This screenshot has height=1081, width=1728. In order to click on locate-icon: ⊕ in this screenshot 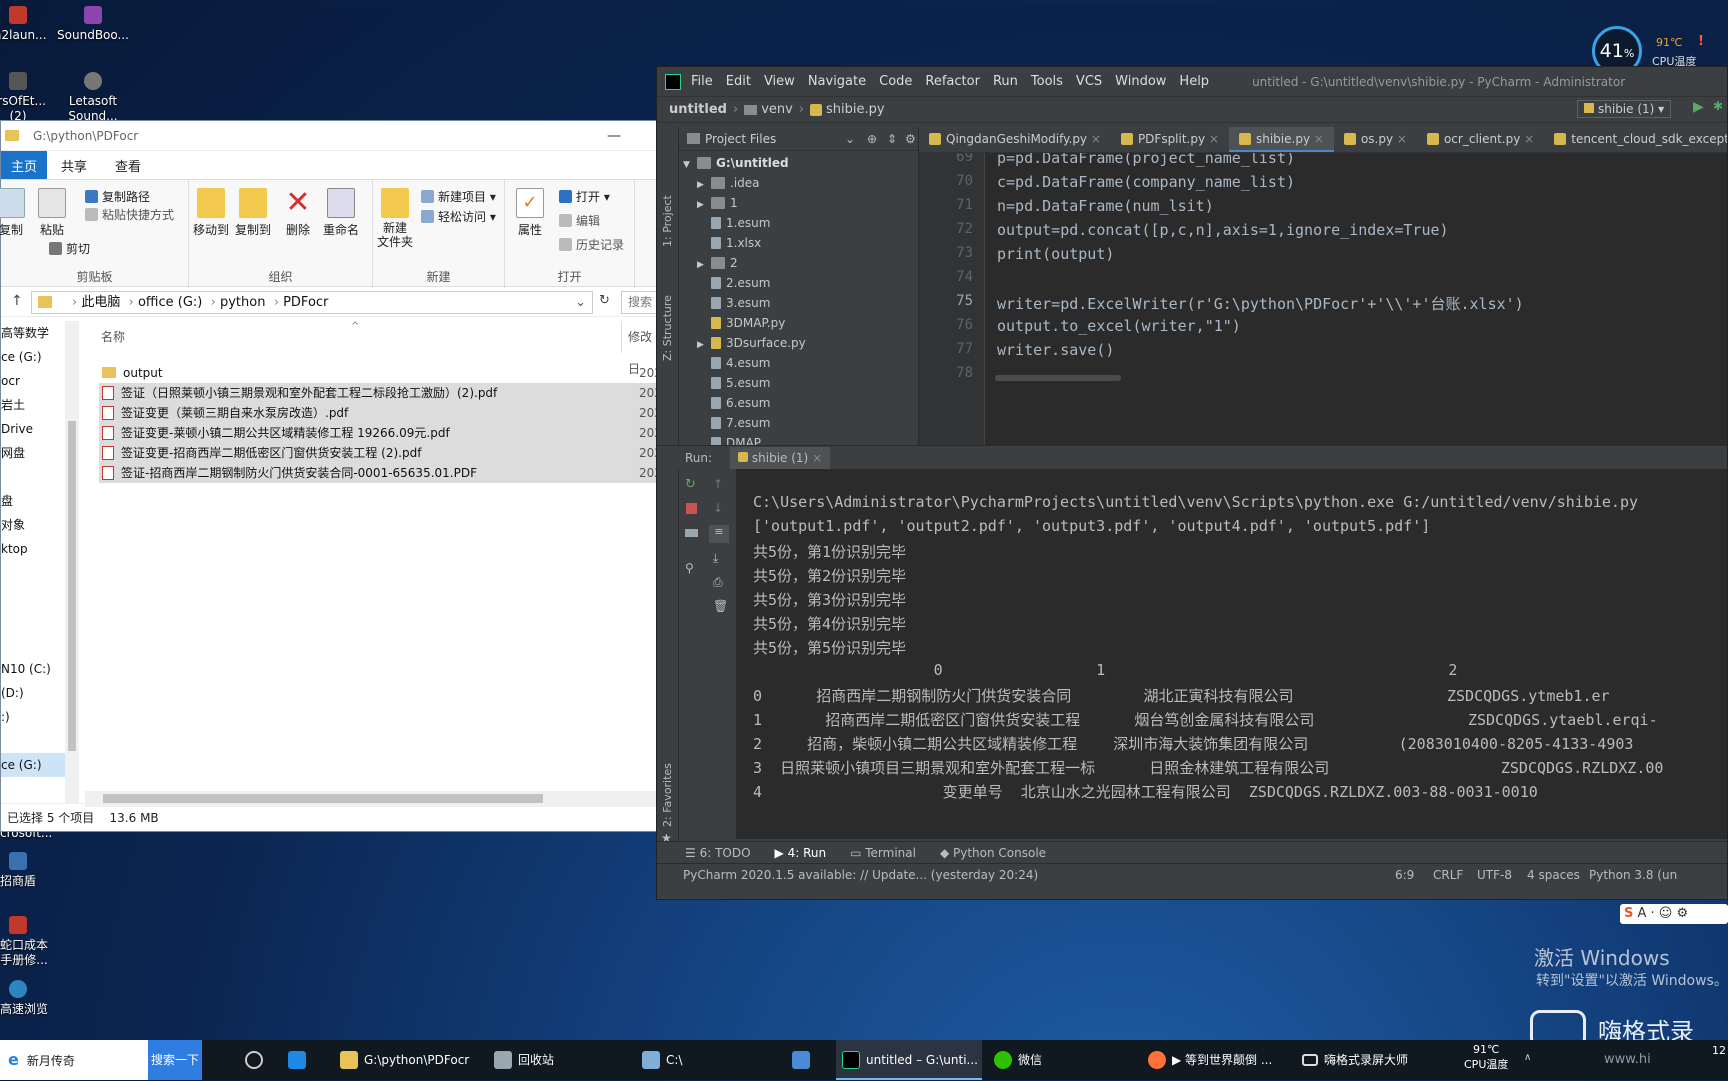, I will do `click(872, 139)`.